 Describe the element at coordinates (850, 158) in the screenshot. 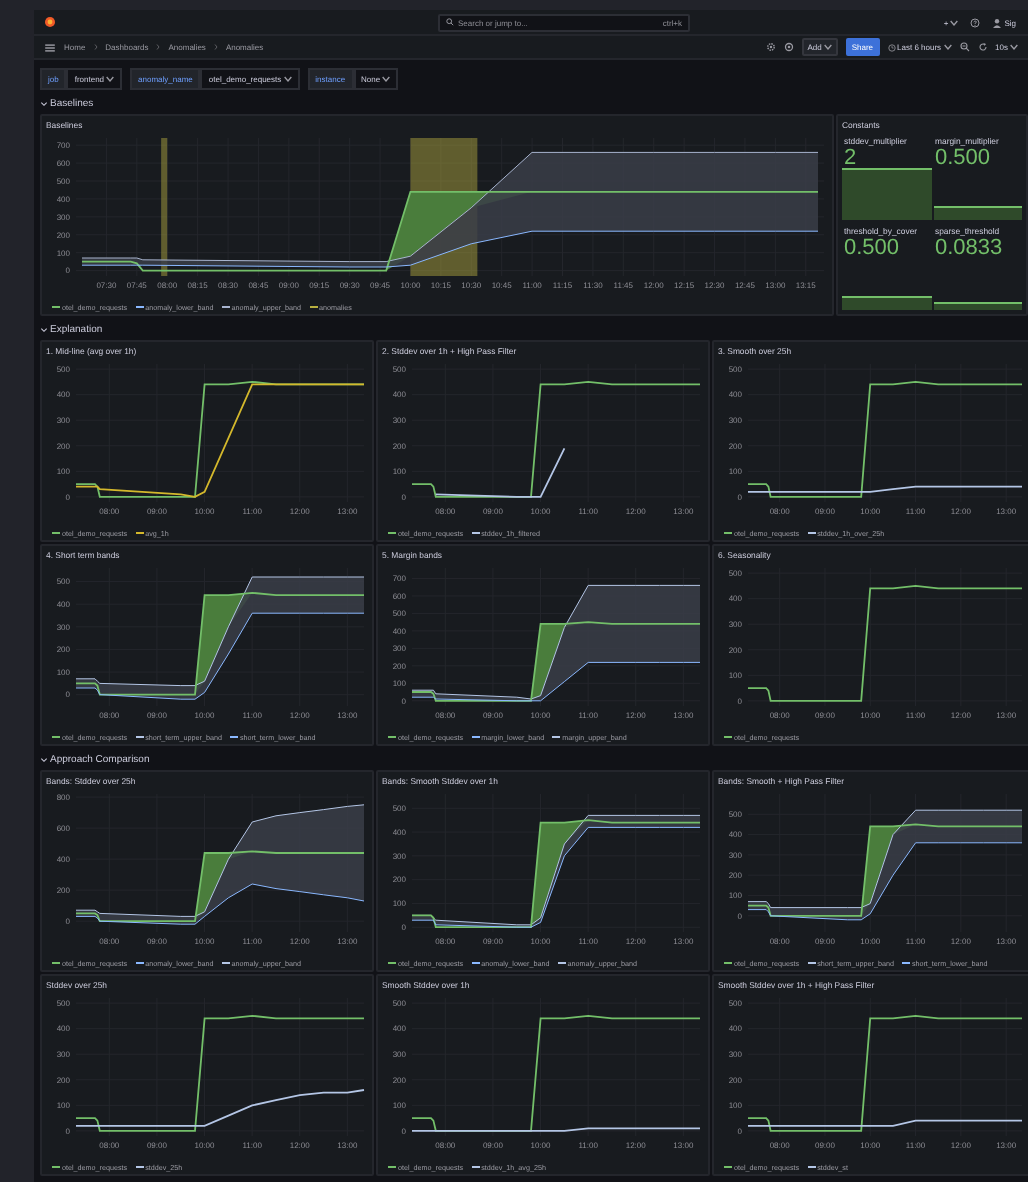

I see `stat-value: 2` at that location.